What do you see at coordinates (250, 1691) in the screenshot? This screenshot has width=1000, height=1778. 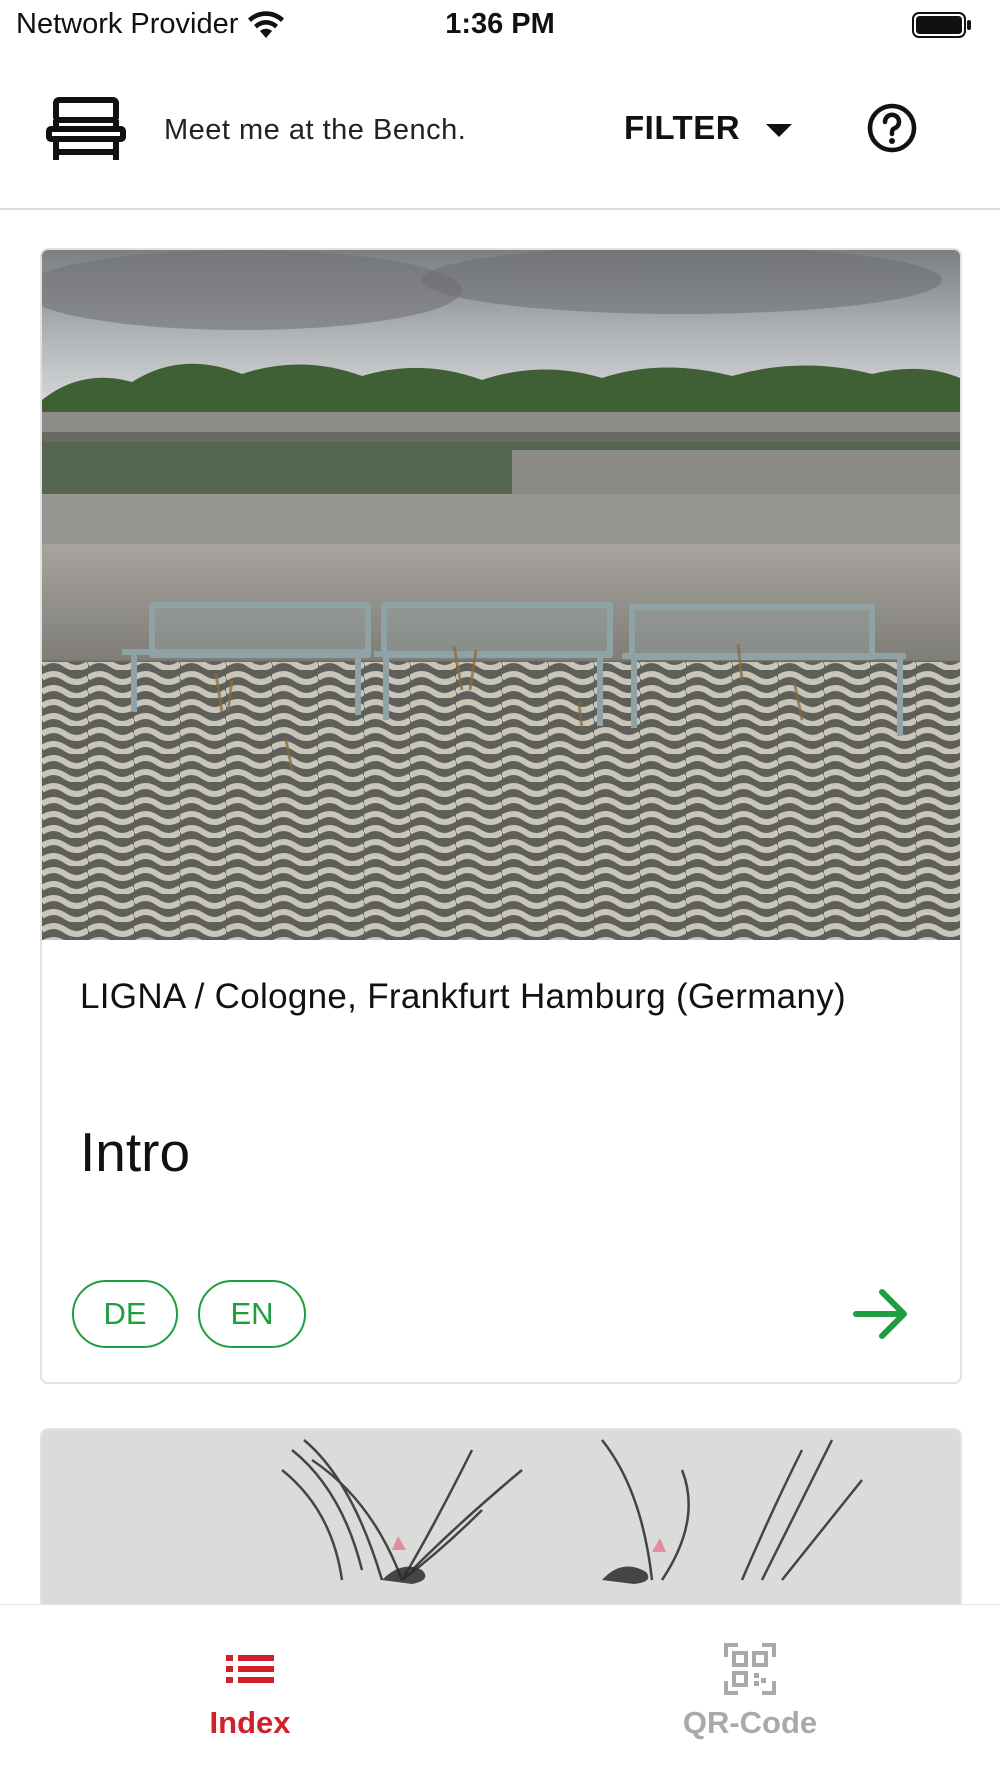 I see `tab-index: Index` at bounding box center [250, 1691].